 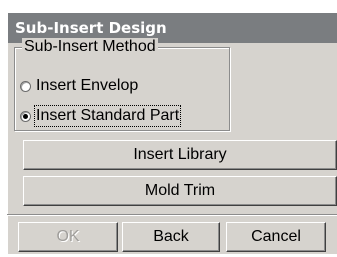 What do you see at coordinates (87, 85) in the screenshot?
I see `radio-label-insert-envelop: Insert Envelop` at bounding box center [87, 85].